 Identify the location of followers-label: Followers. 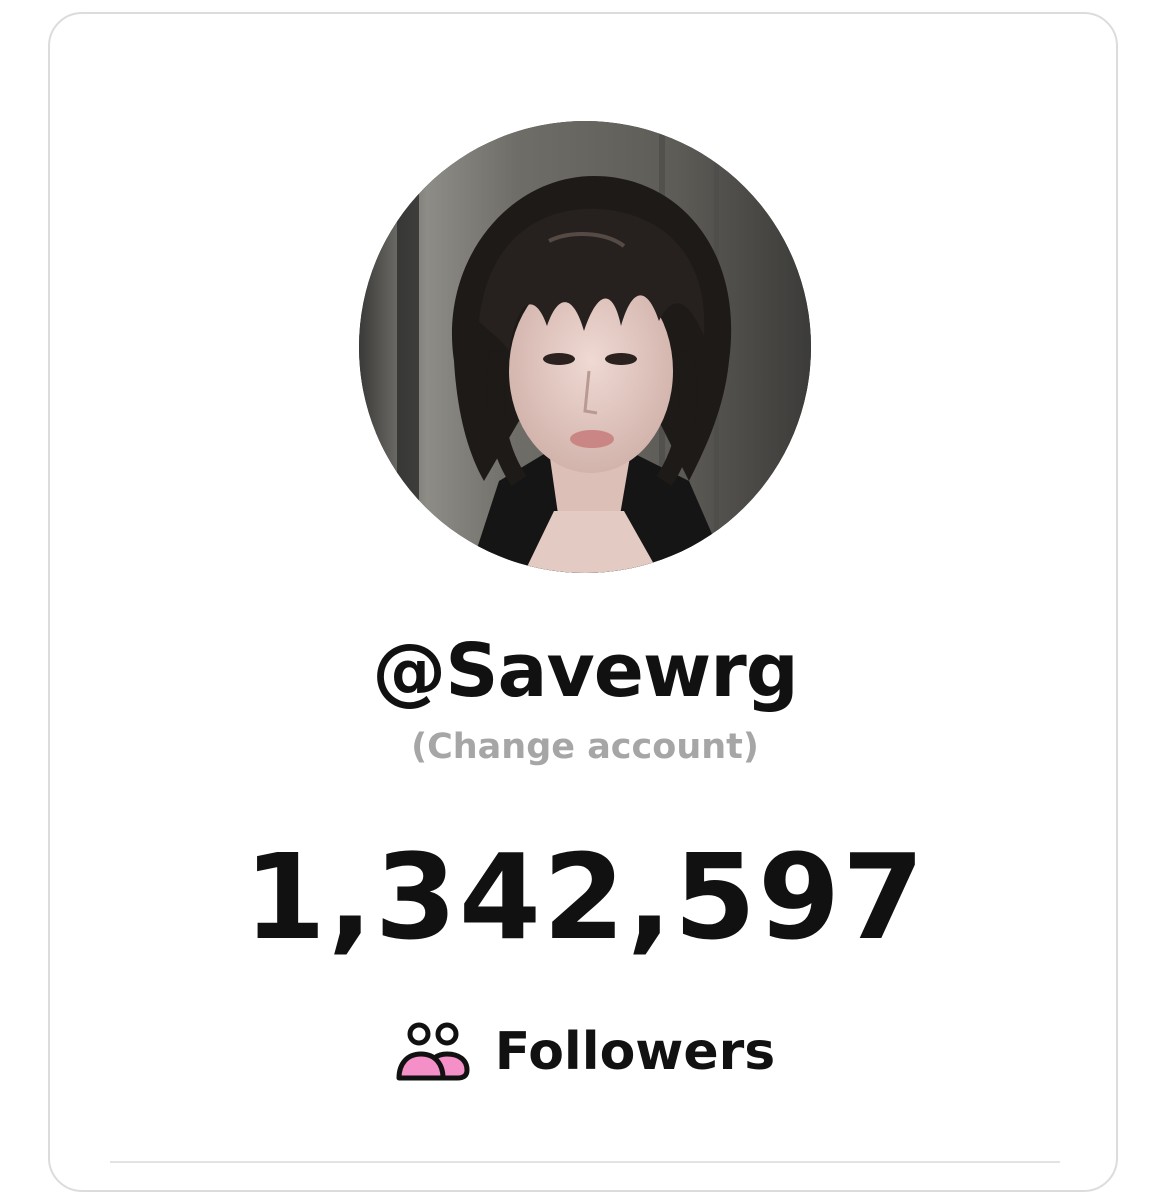
(635, 1052).